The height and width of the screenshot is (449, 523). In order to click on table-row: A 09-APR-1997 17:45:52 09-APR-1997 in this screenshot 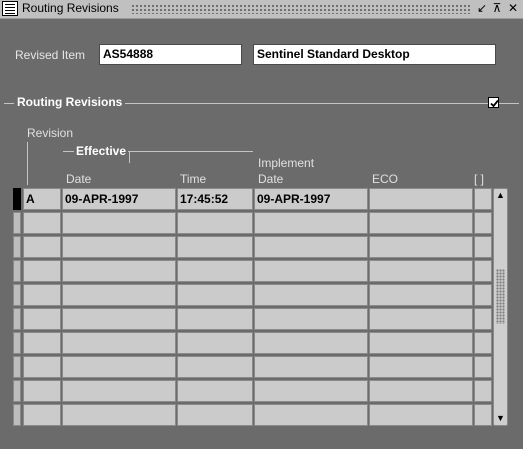, I will do `click(253, 200)`.